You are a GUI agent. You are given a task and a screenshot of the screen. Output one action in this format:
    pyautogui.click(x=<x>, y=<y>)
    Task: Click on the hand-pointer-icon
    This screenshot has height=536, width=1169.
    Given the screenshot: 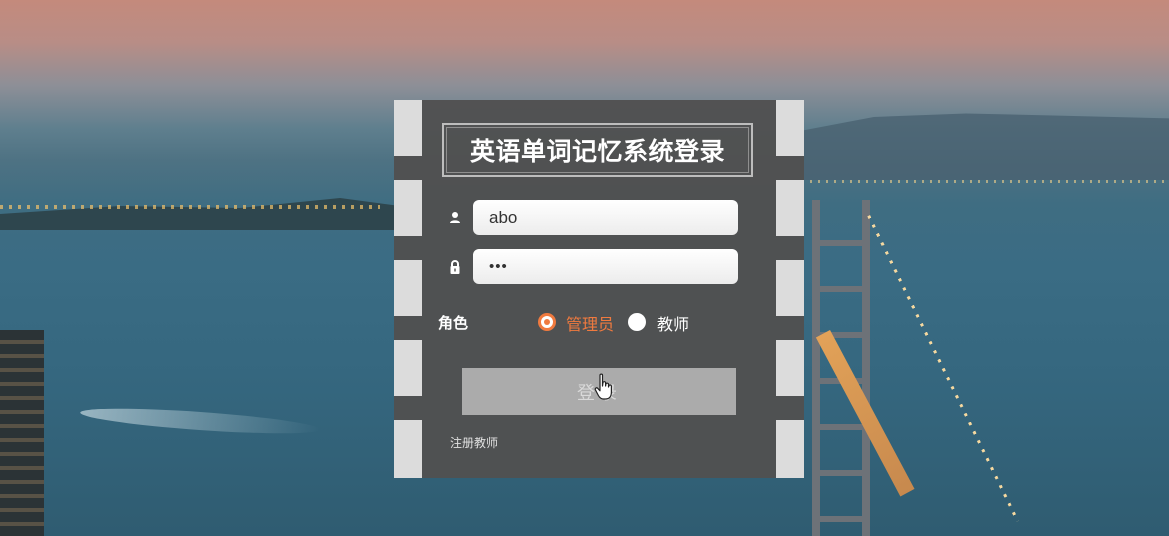 What is the action you would take?
    pyautogui.click(x=605, y=388)
    